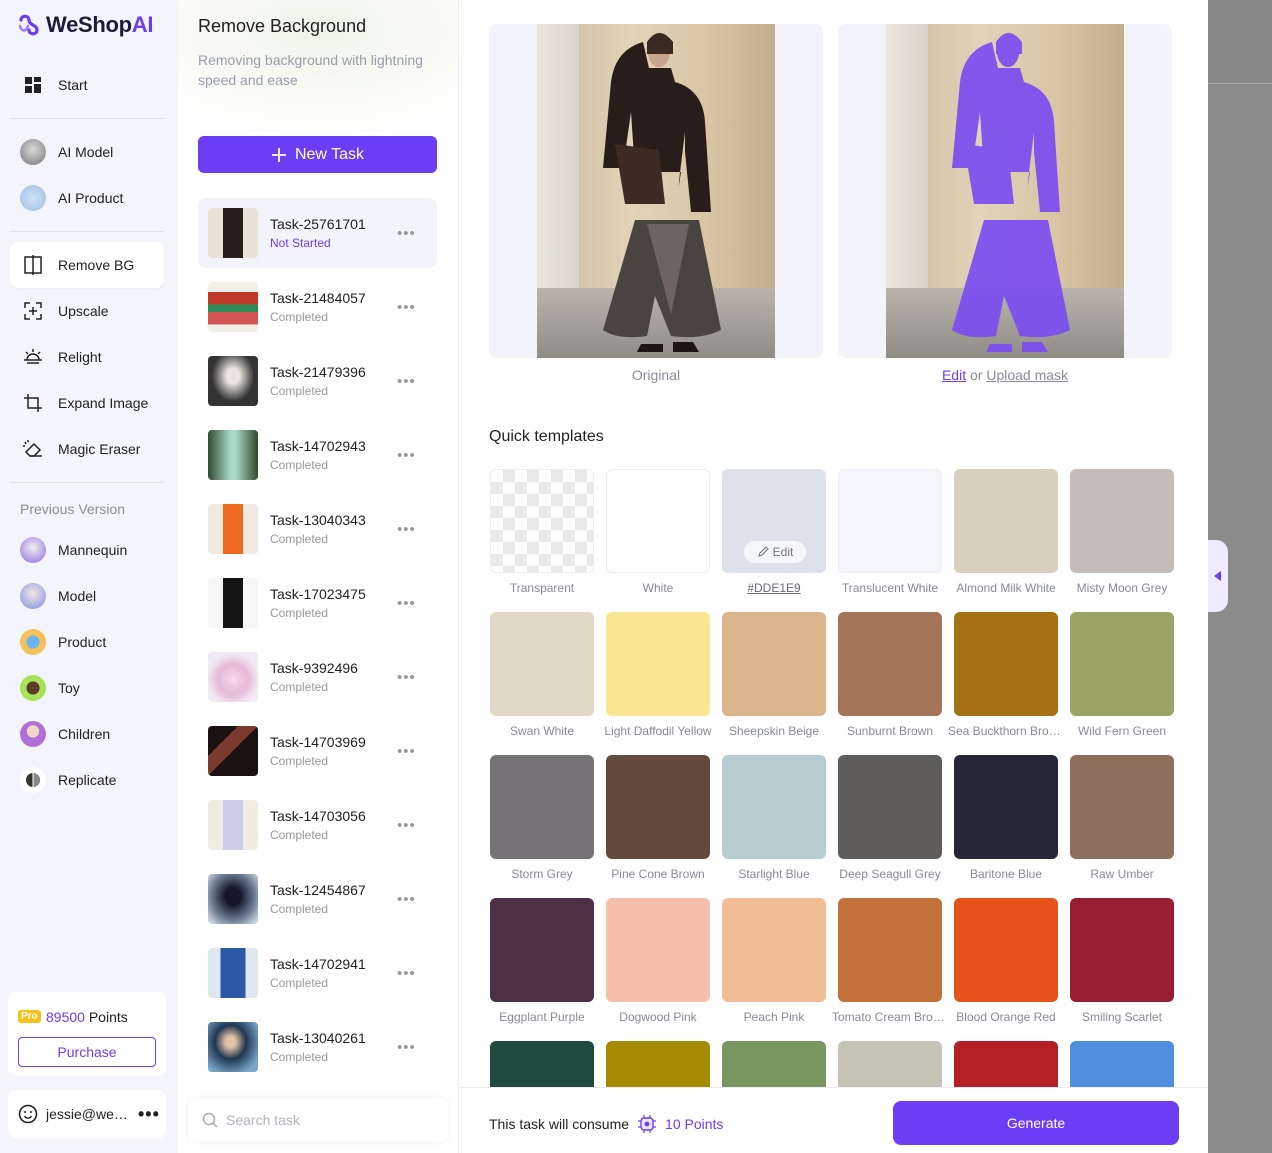 The width and height of the screenshot is (1272, 1153). I want to click on nav-remove-bg: Remove BG, so click(87, 265).